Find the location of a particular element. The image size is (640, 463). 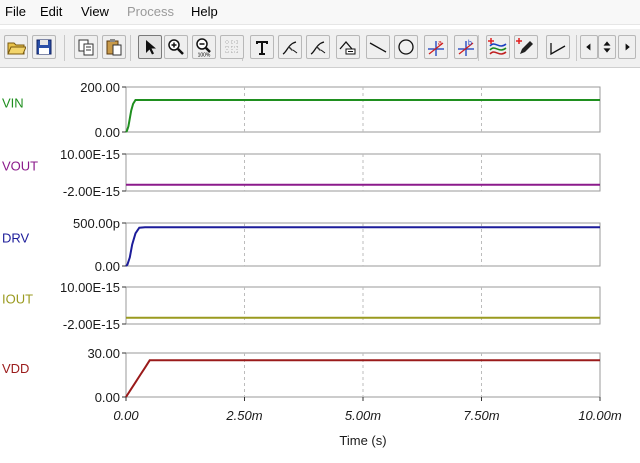

x-tick-label: 2.50m is located at coordinates (243, 415).